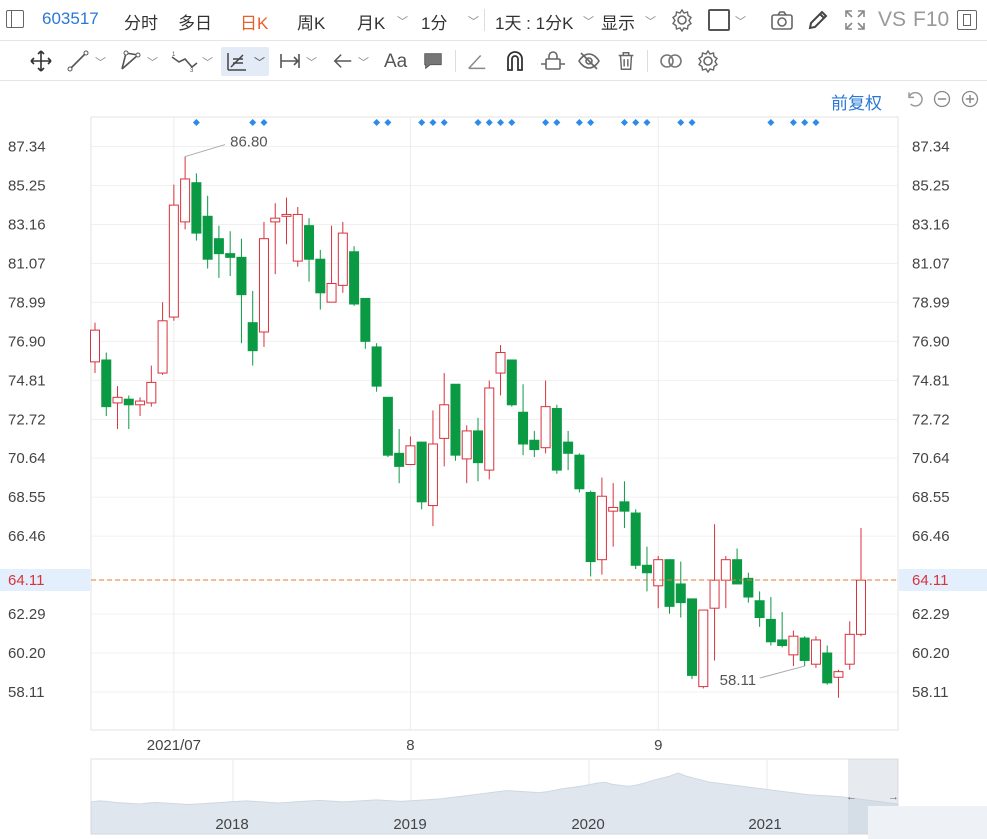 This screenshot has width=987, height=839. What do you see at coordinates (27, 419) in the screenshot?
I see `y-tick-label: 72.72` at bounding box center [27, 419].